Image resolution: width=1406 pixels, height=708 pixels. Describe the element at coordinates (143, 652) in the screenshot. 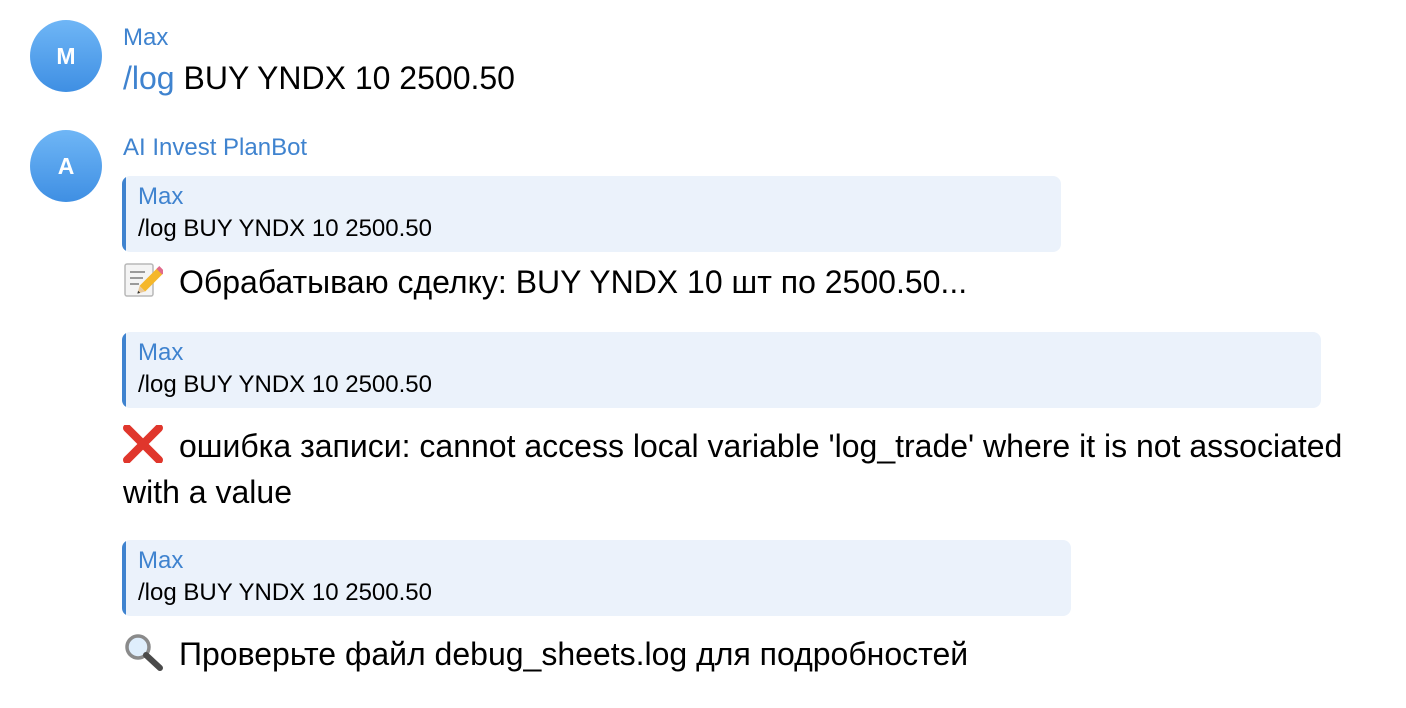

I see `magnifier-icon` at that location.